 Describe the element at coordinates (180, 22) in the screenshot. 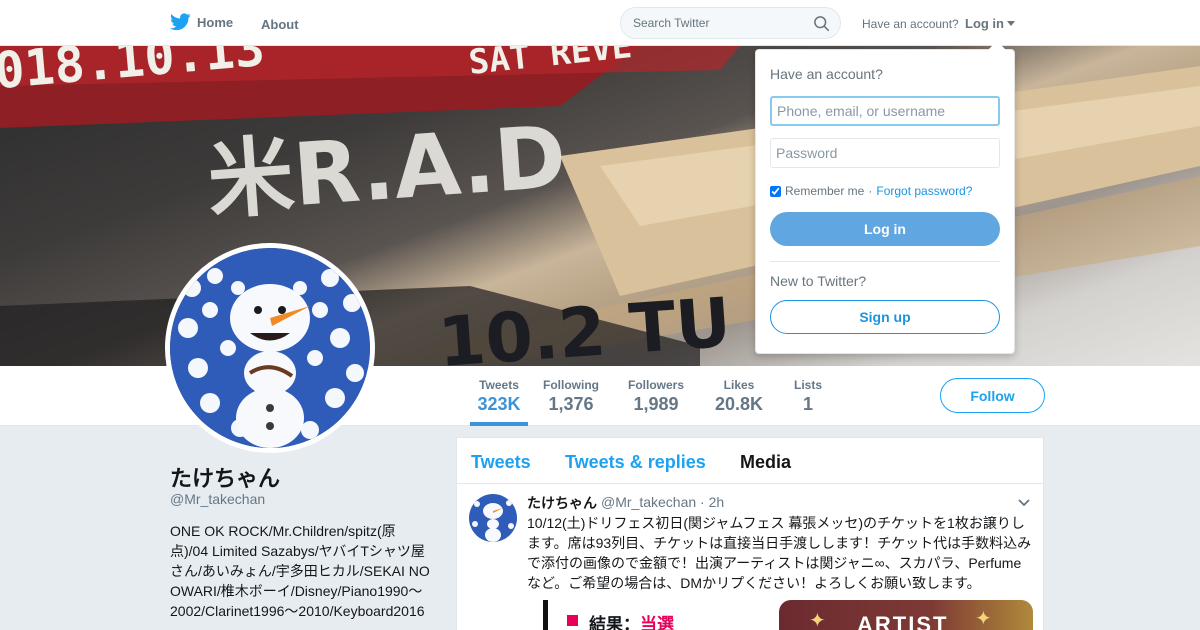

I see `twitter-bird-icon` at that location.